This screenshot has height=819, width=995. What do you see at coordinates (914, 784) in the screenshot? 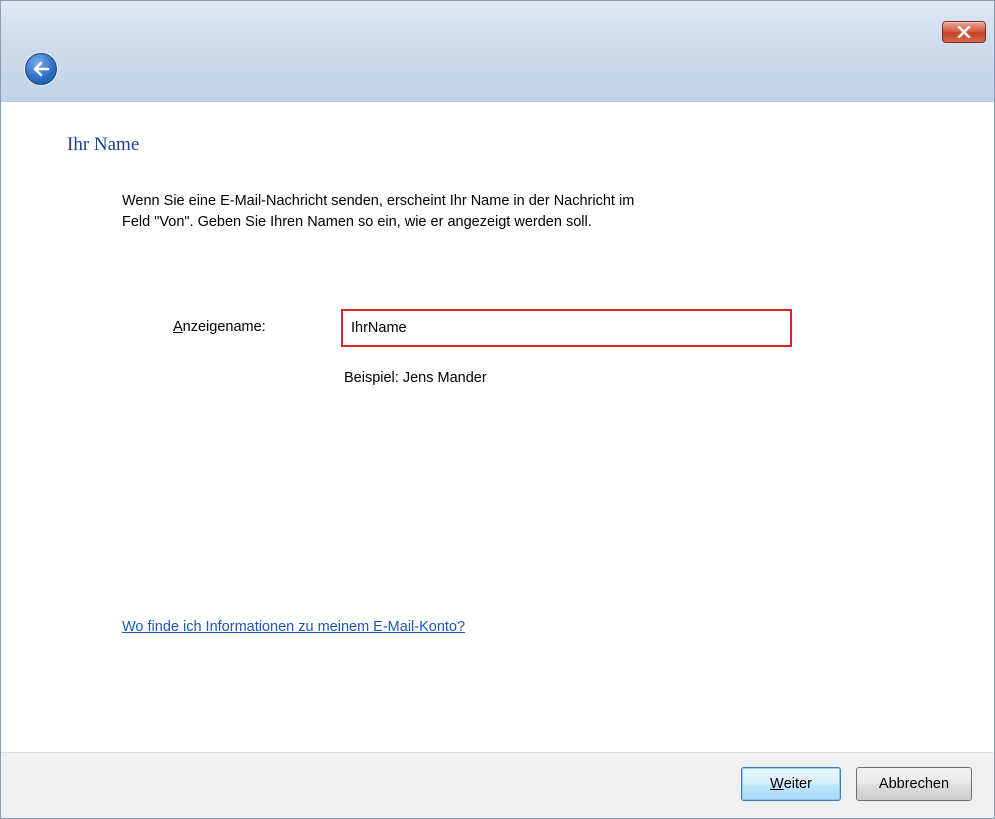
I see `cancel-button: Abbrechen` at bounding box center [914, 784].